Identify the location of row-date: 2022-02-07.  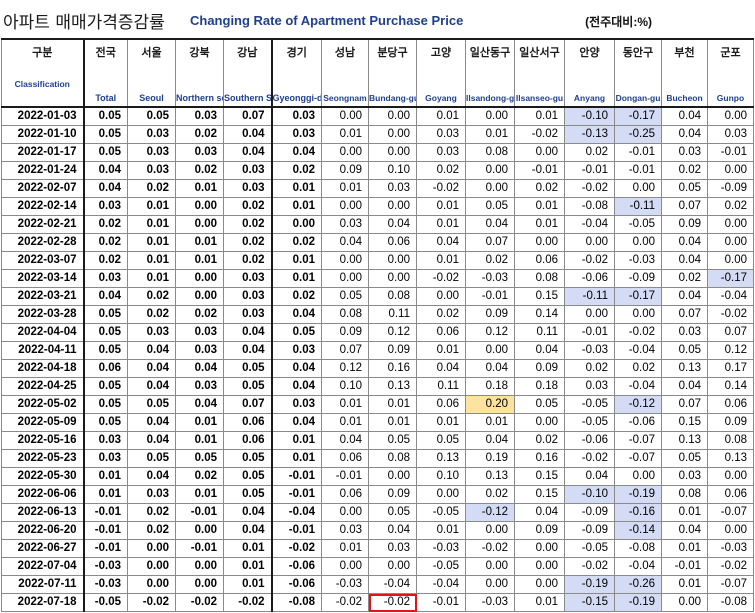
(42, 188).